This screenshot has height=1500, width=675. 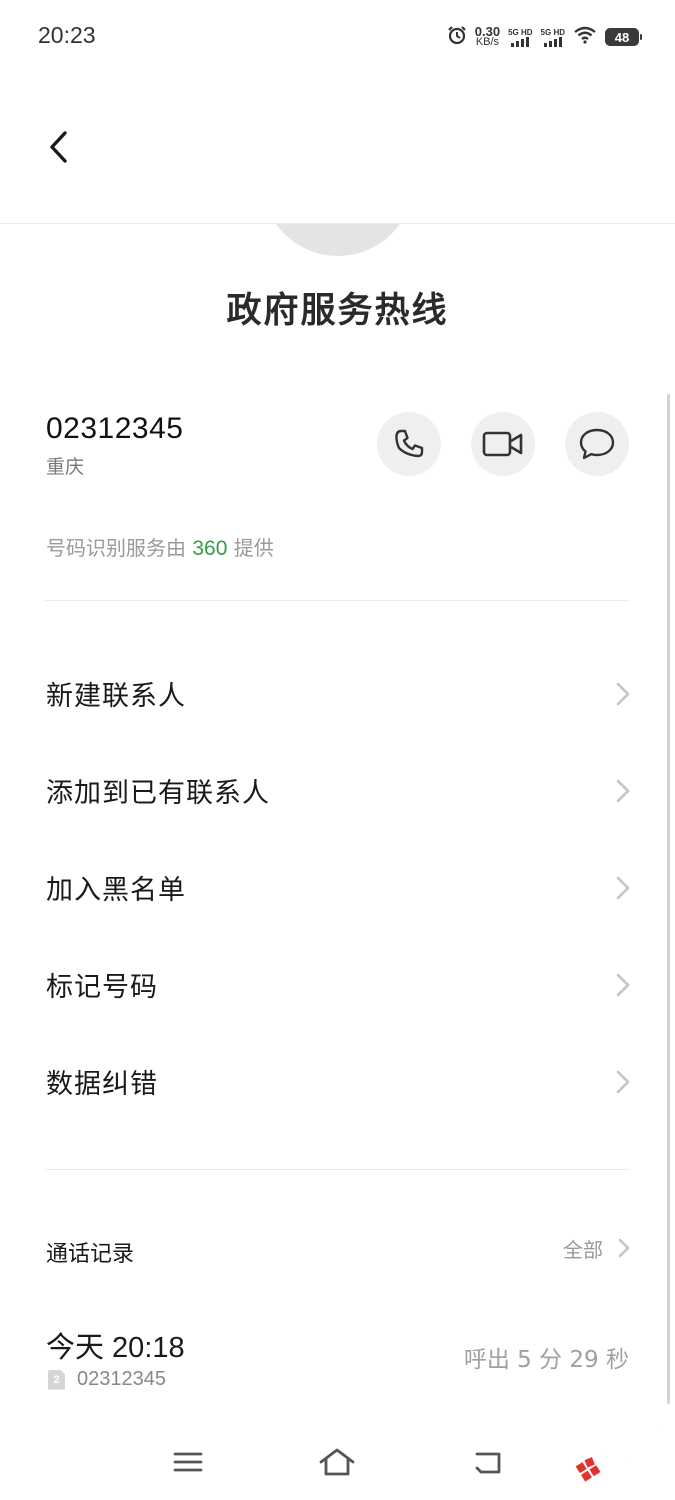 I want to click on top-bar, so click(x=337, y=148).